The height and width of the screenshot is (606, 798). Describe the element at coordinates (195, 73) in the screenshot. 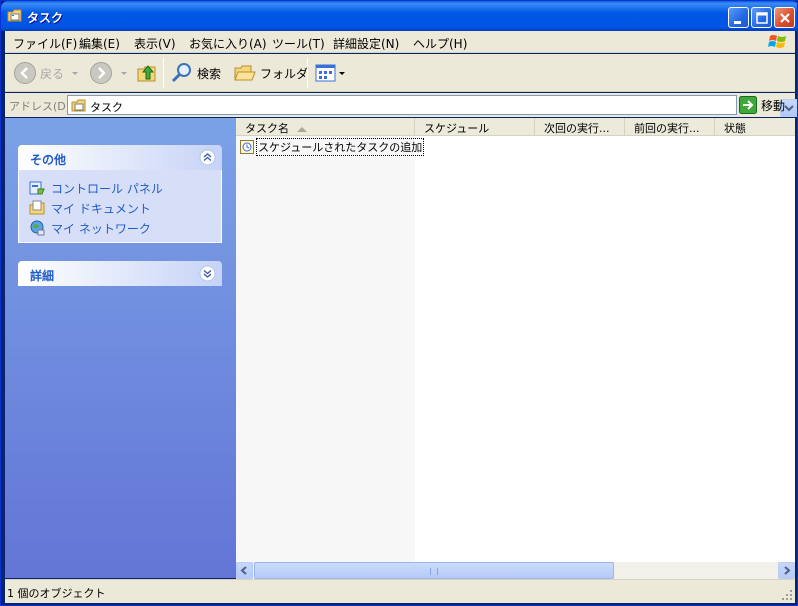

I see `search-button: 検索` at that location.